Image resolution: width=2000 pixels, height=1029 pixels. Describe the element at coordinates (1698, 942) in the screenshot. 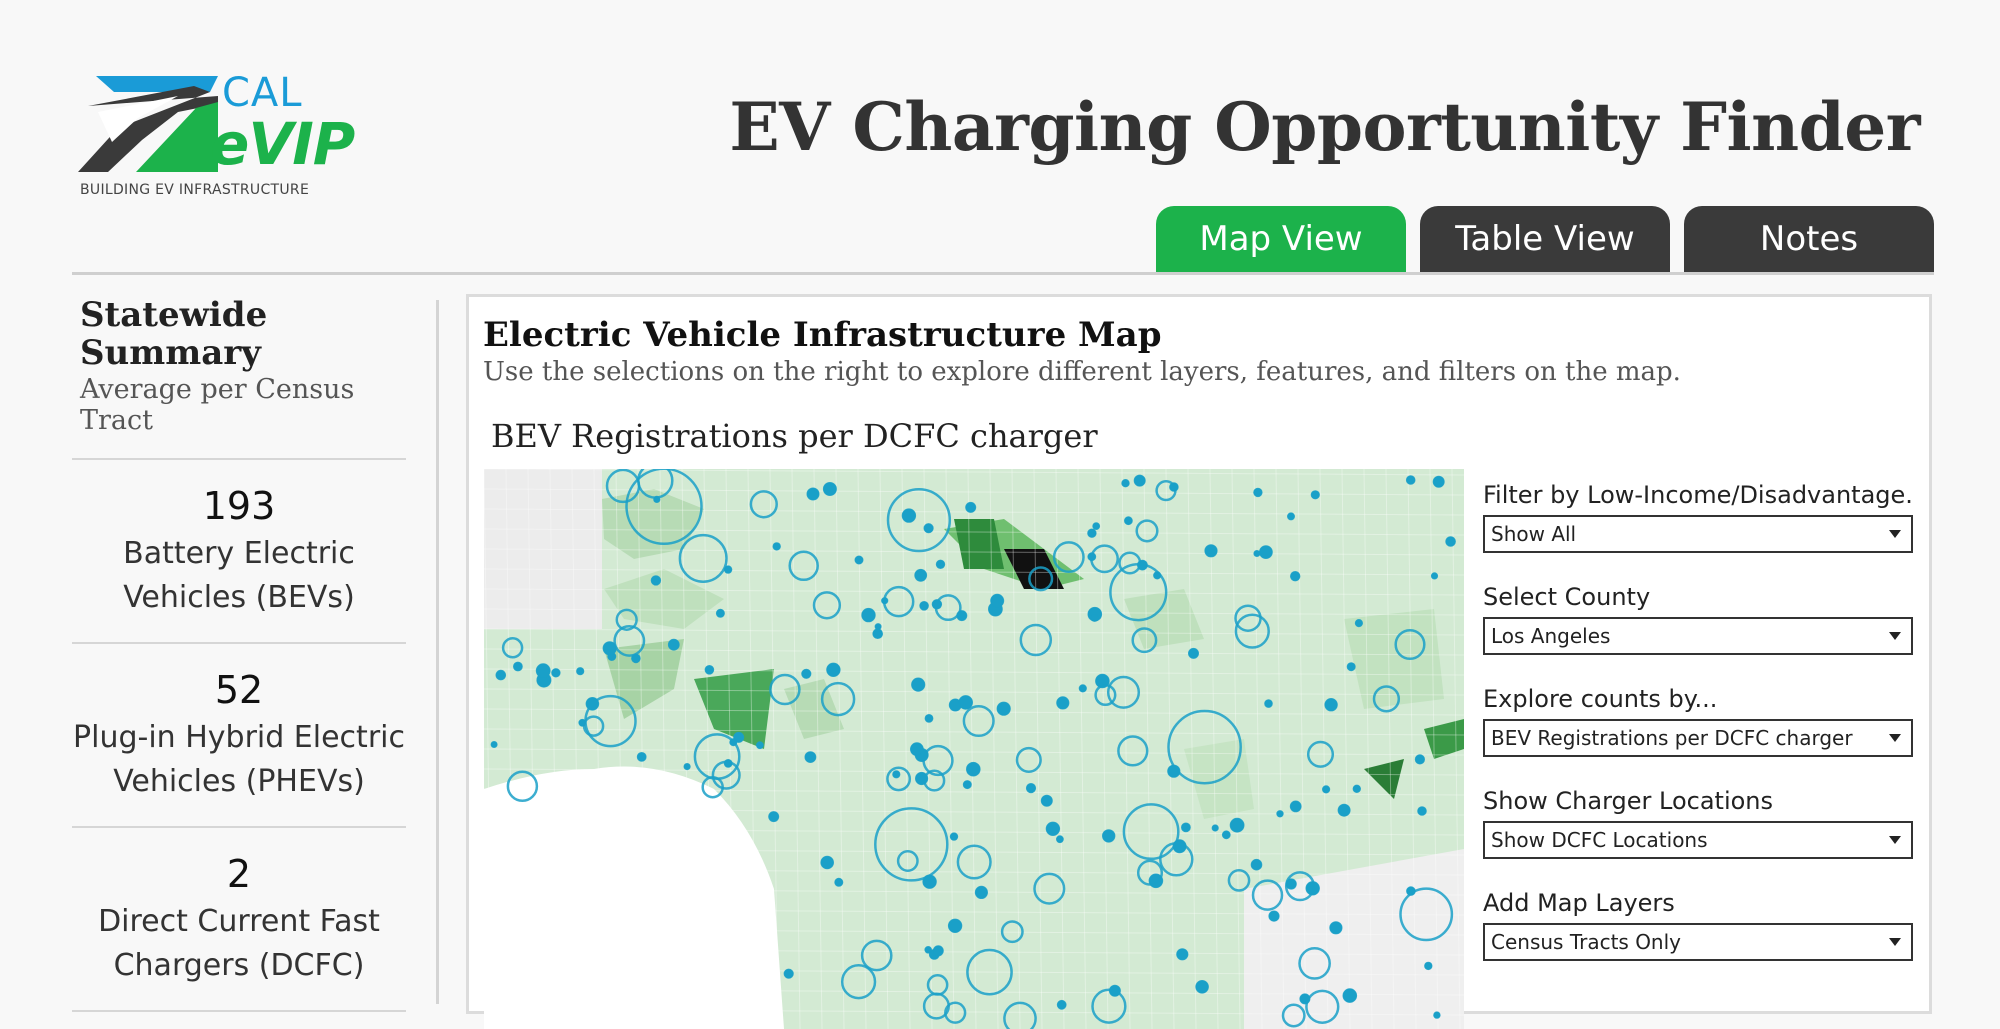

I see `map-layers-select: Census Tracts Only` at that location.